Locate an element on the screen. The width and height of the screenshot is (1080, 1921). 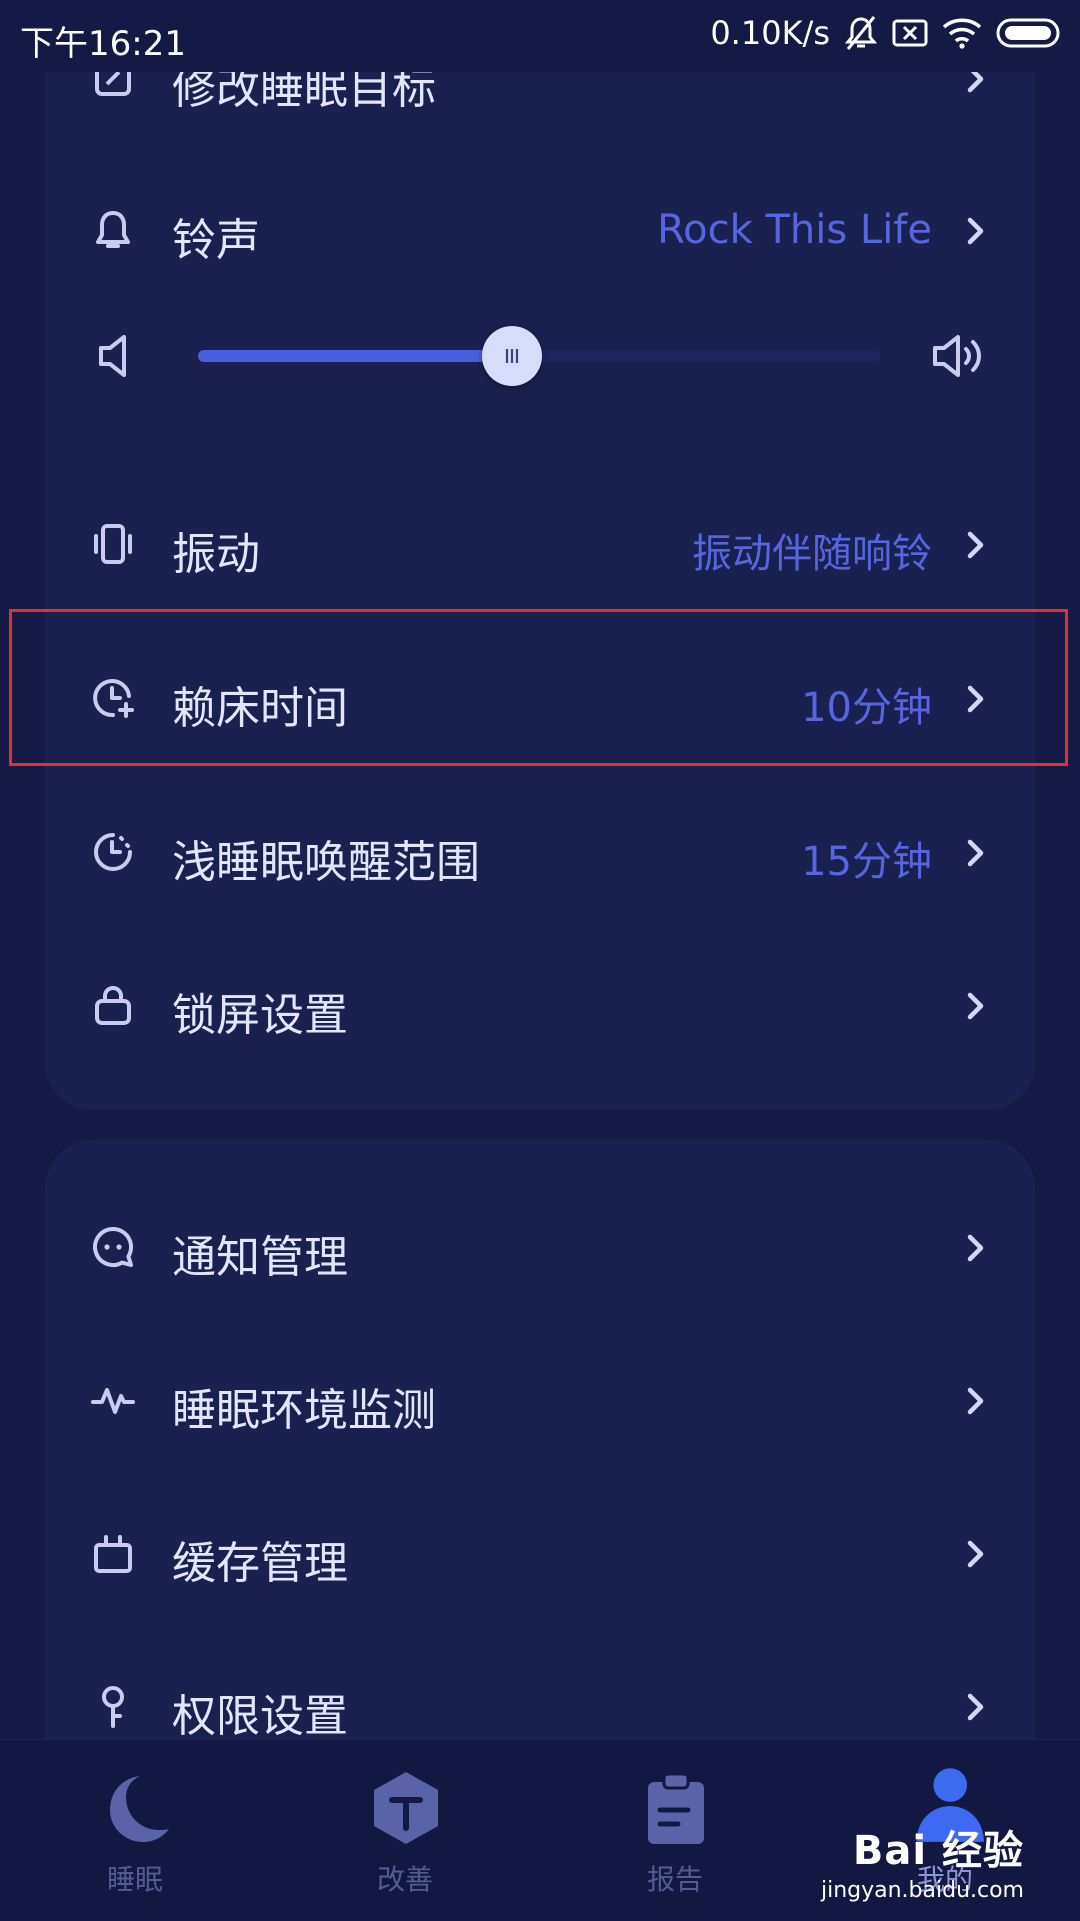
clock-plus-icon is located at coordinates (113, 698).